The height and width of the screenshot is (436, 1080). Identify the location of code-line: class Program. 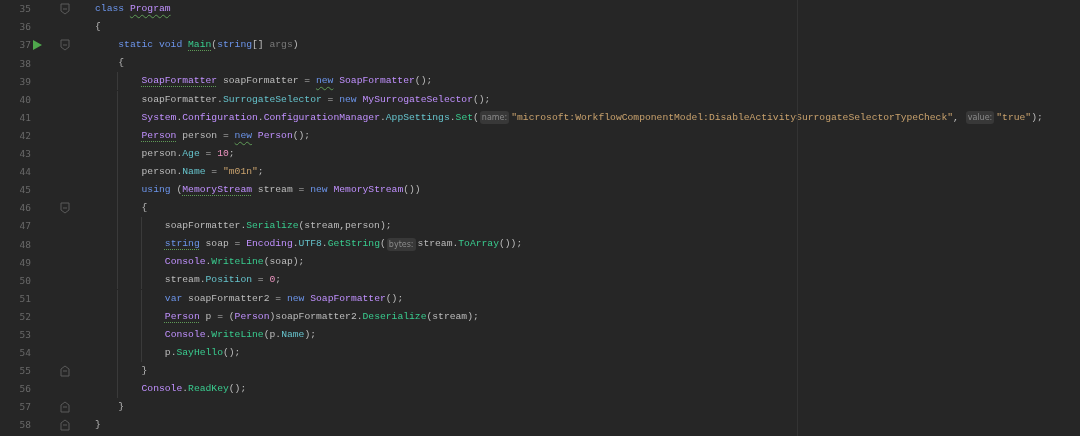
(133, 9).